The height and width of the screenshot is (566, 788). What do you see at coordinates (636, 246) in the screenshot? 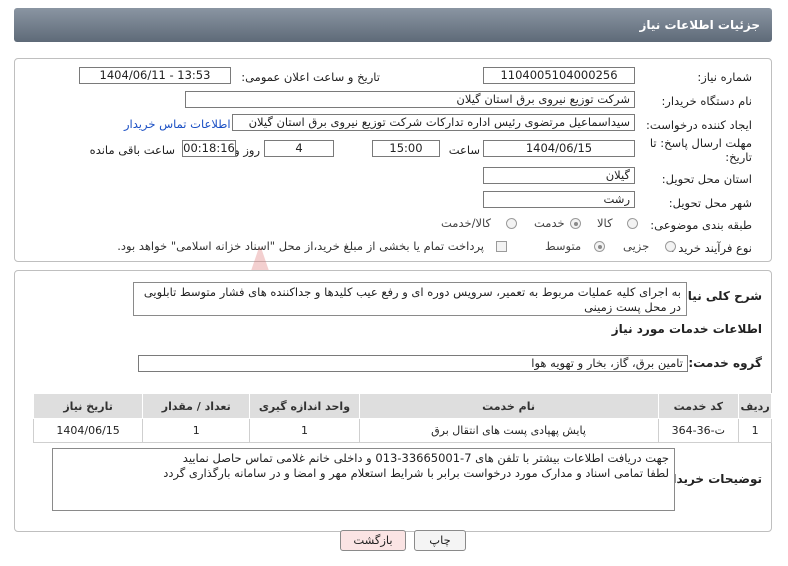
I see `process-option-minor: جزیی` at bounding box center [636, 246].